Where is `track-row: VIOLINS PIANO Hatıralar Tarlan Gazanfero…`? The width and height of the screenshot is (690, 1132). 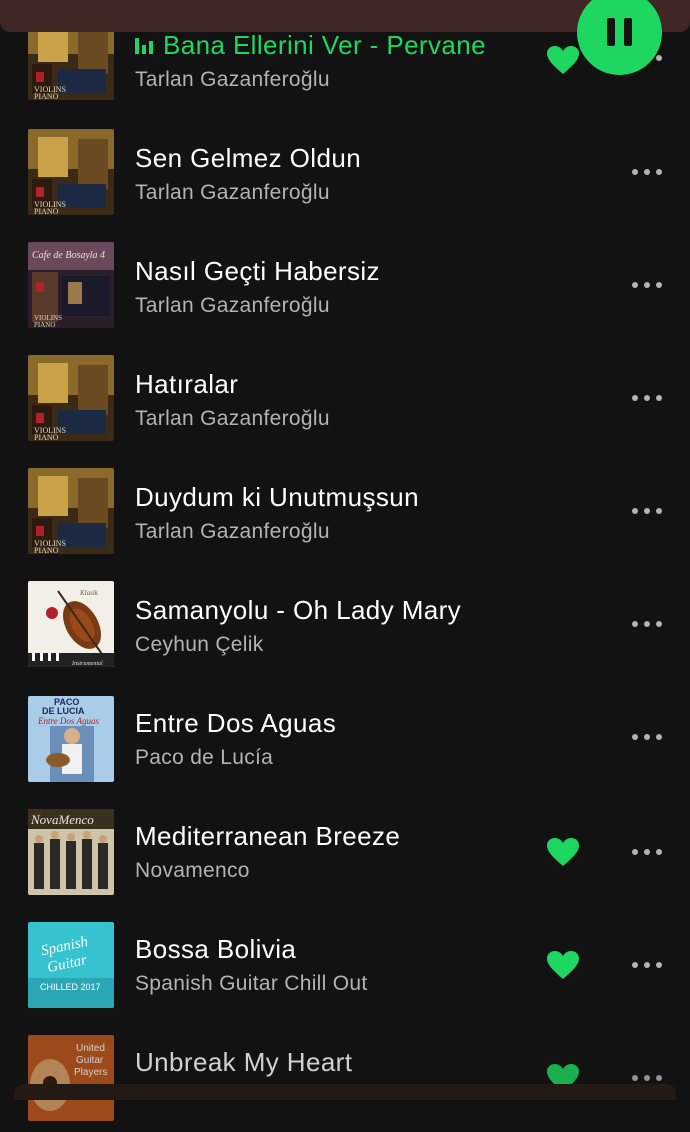 track-row: VIOLINS PIANO Hatıralar Tarlan Gazanfero… is located at coordinates (345, 397).